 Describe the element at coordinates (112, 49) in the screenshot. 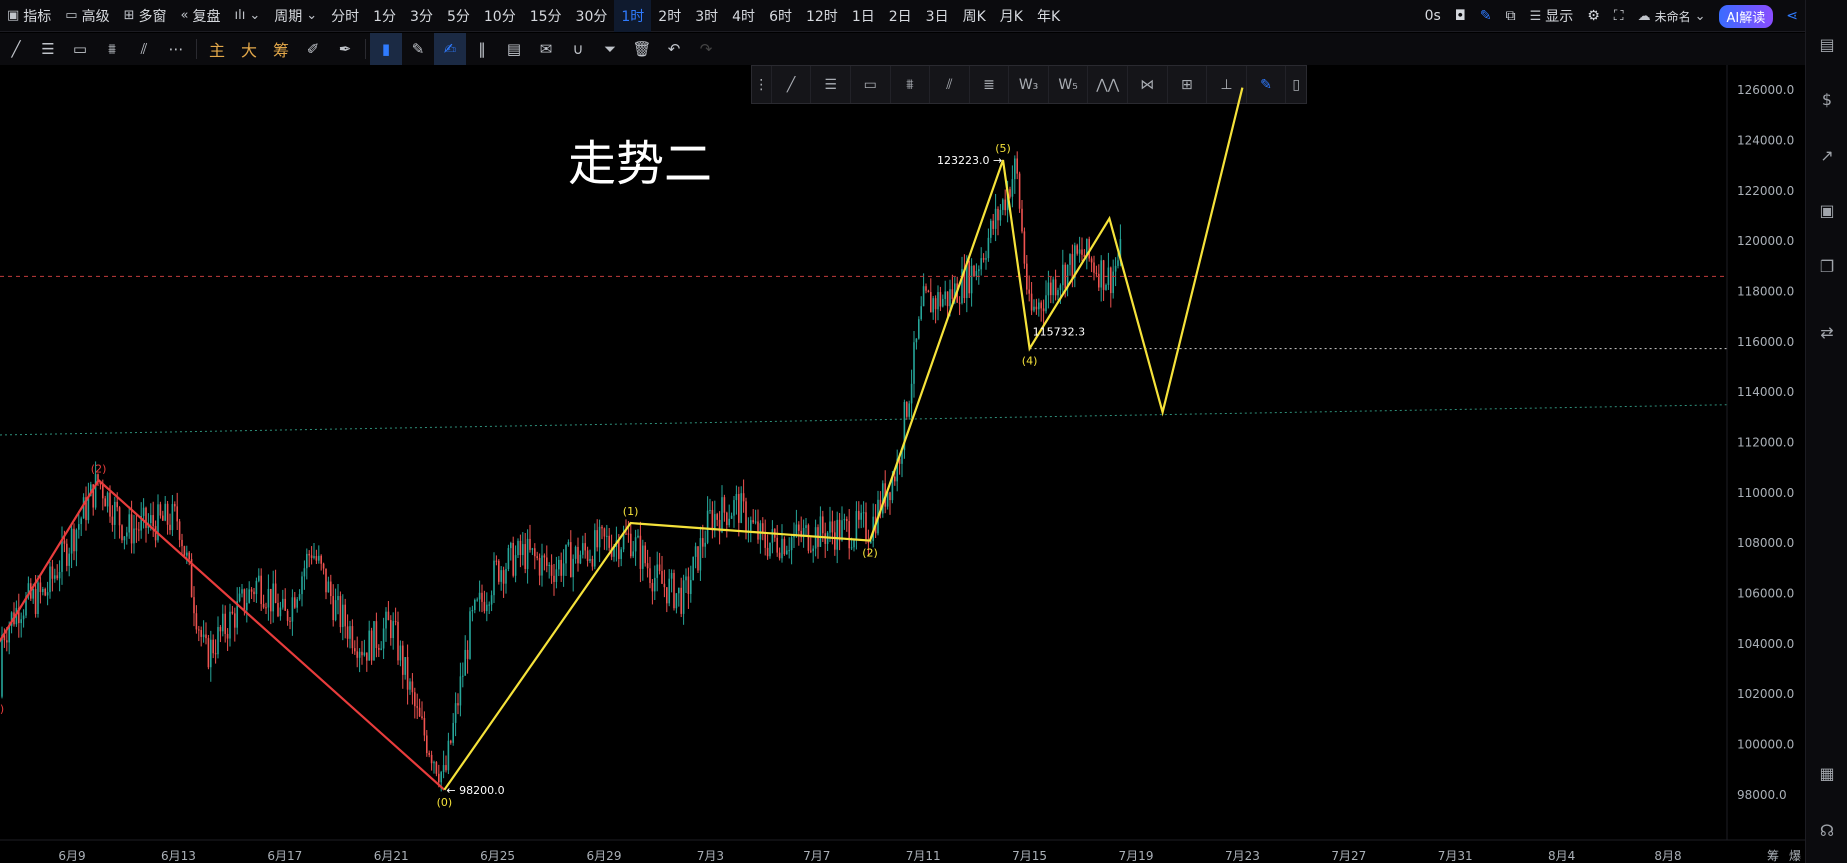

I see `channel-tool-icon: ⩩` at that location.